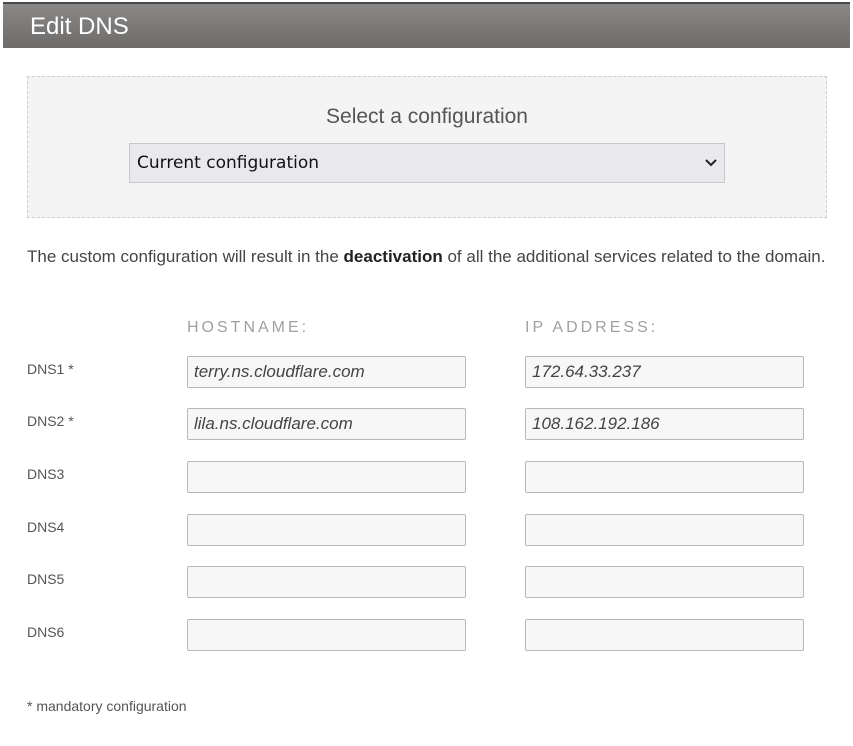 The image size is (853, 746). What do you see at coordinates (592, 327) in the screenshot?
I see `ip-column-header: IP ADDRESS:` at bounding box center [592, 327].